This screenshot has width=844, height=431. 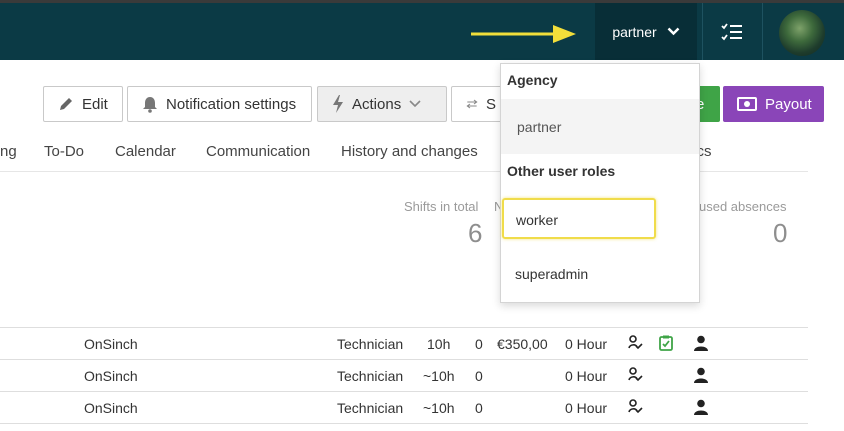 What do you see at coordinates (150, 104) in the screenshot?
I see `bell-icon` at bounding box center [150, 104].